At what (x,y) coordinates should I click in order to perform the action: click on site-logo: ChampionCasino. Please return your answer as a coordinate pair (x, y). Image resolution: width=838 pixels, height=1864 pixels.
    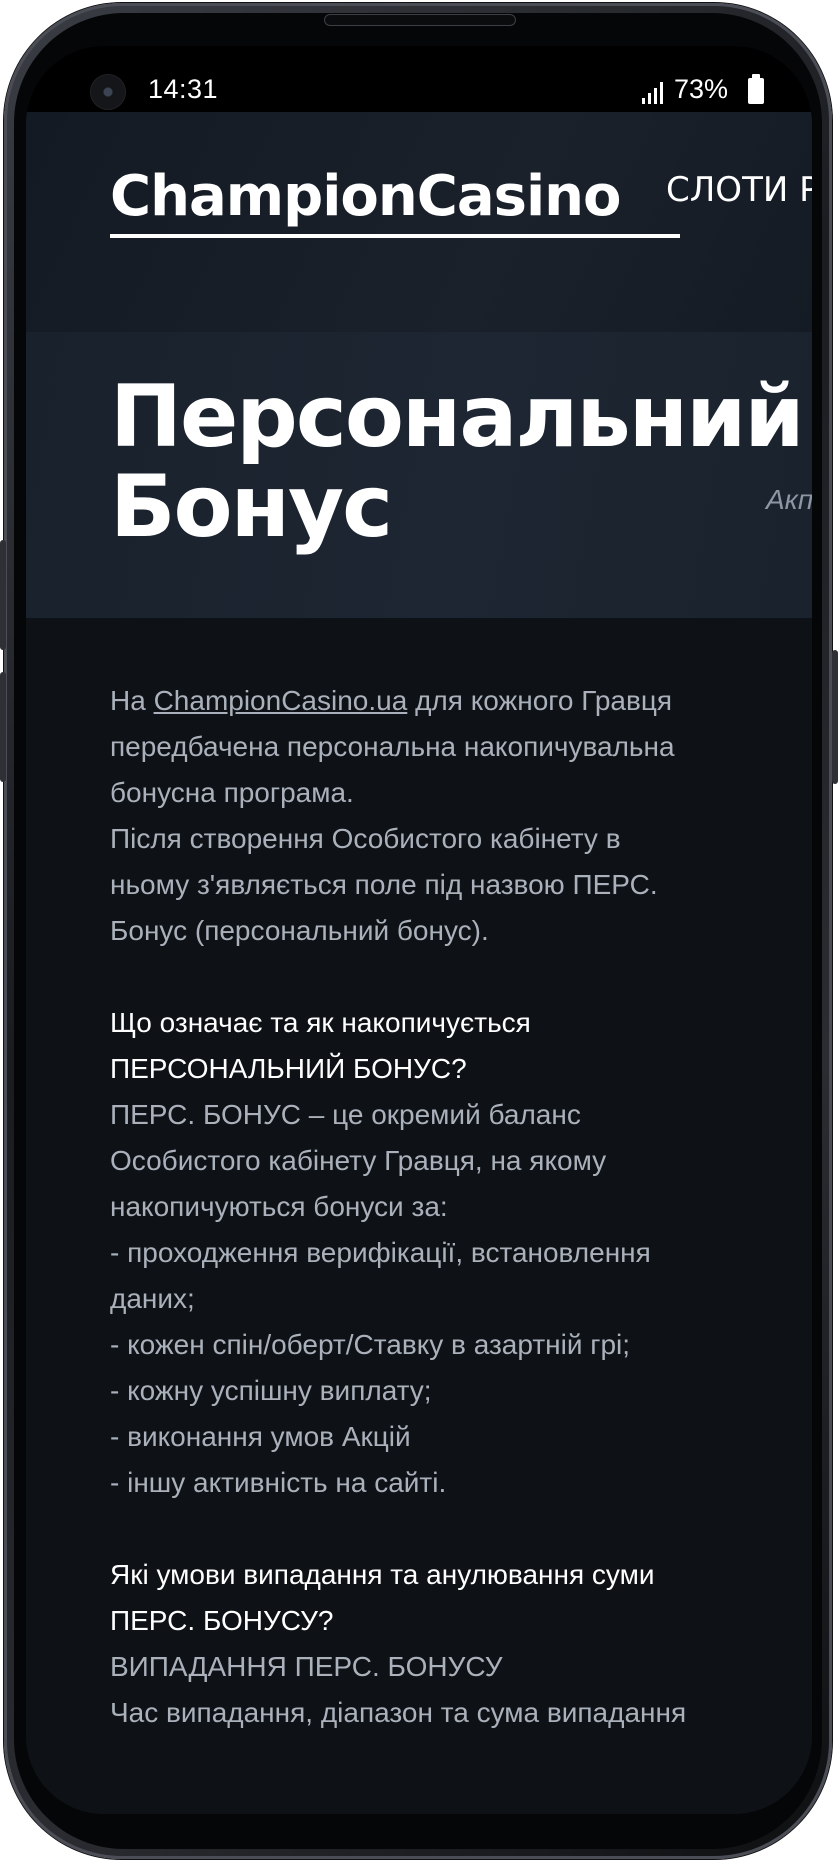
    Looking at the image, I should click on (365, 201).